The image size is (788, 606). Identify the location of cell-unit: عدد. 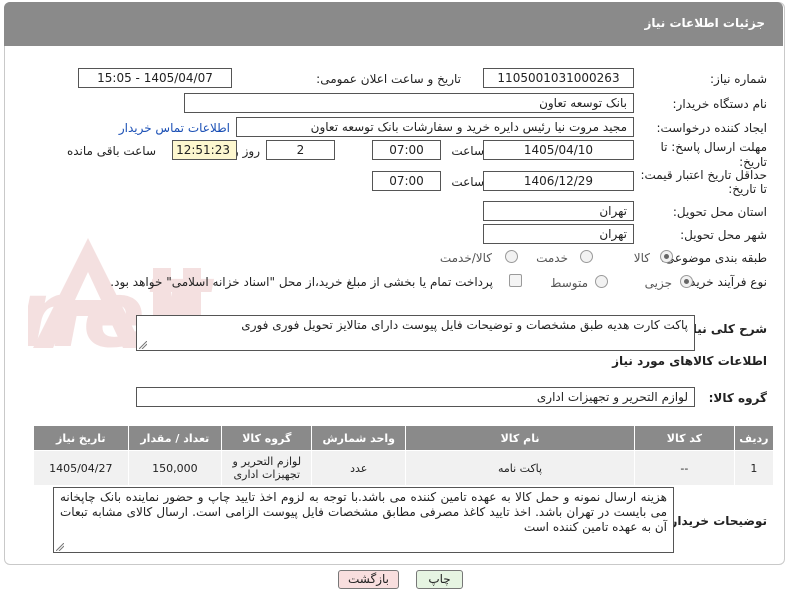
(358, 468).